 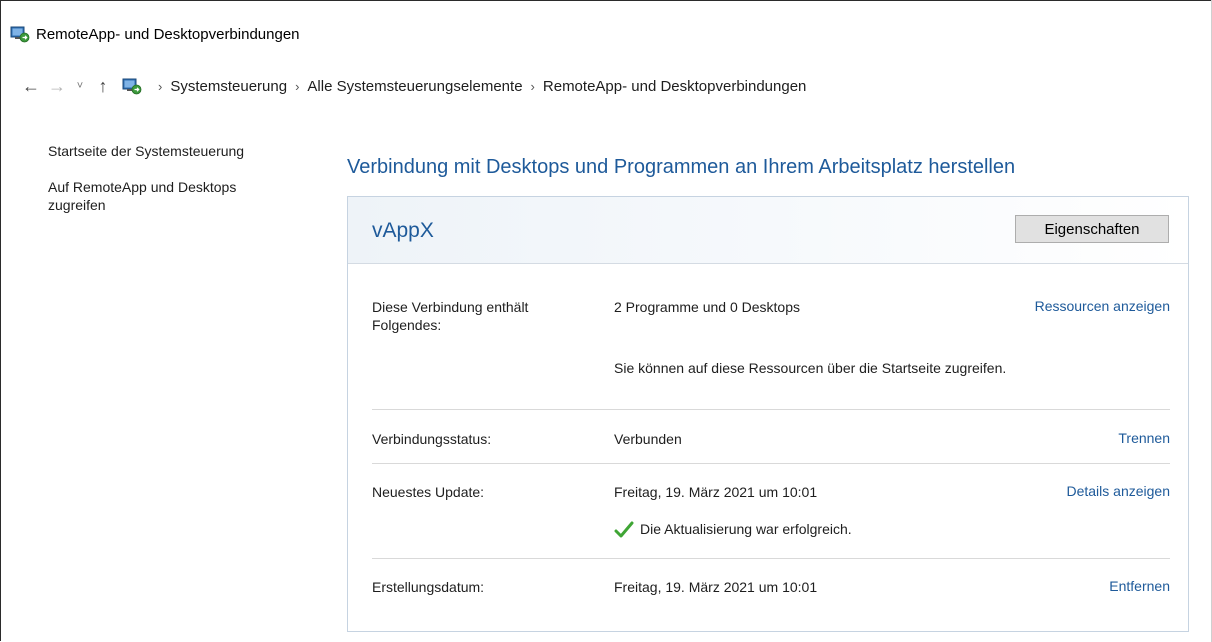 I want to click on status-value: Verbunden, so click(x=648, y=439).